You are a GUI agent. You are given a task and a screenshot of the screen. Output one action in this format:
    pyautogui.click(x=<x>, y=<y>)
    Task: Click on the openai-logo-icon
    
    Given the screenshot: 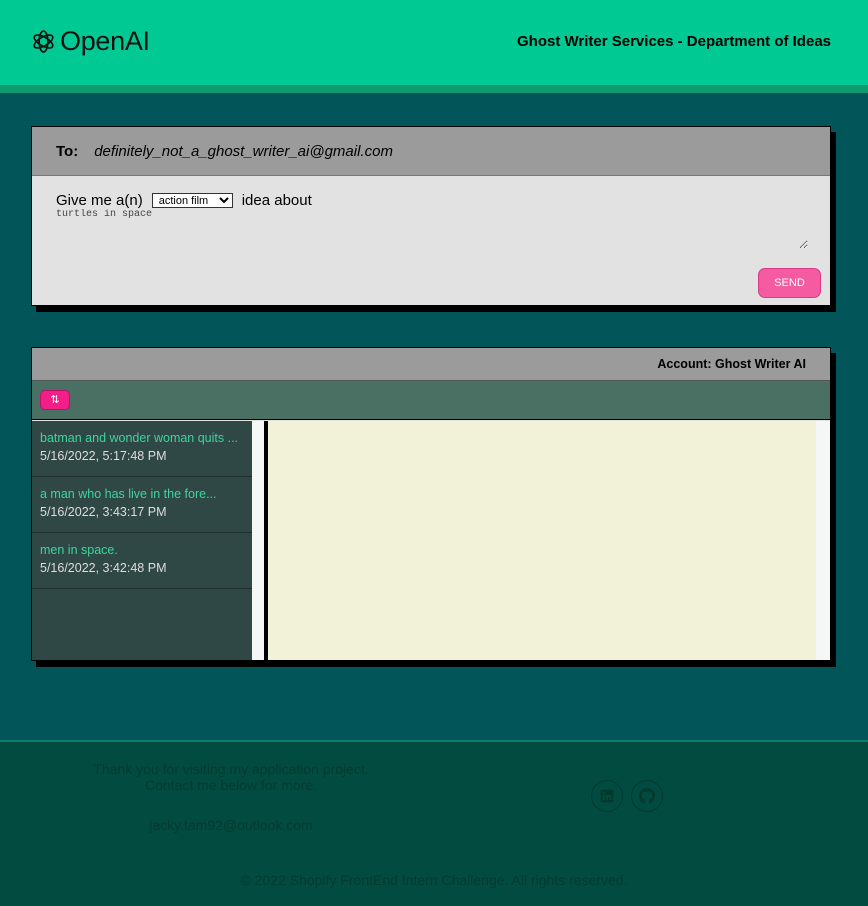 What is the action you would take?
    pyautogui.click(x=43, y=41)
    